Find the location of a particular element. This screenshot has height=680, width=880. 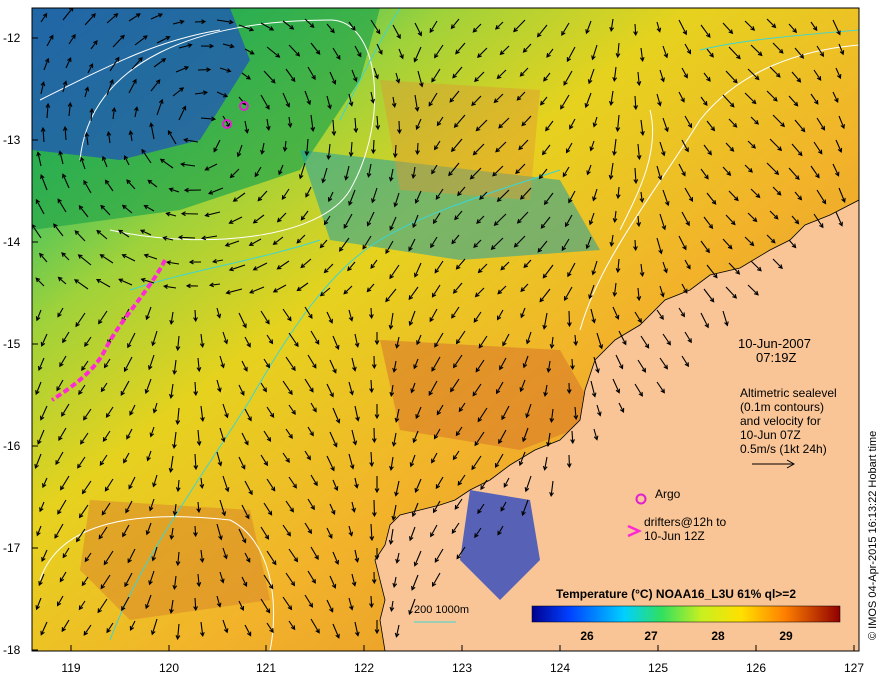

lon-label: 121 is located at coordinates (266, 668).